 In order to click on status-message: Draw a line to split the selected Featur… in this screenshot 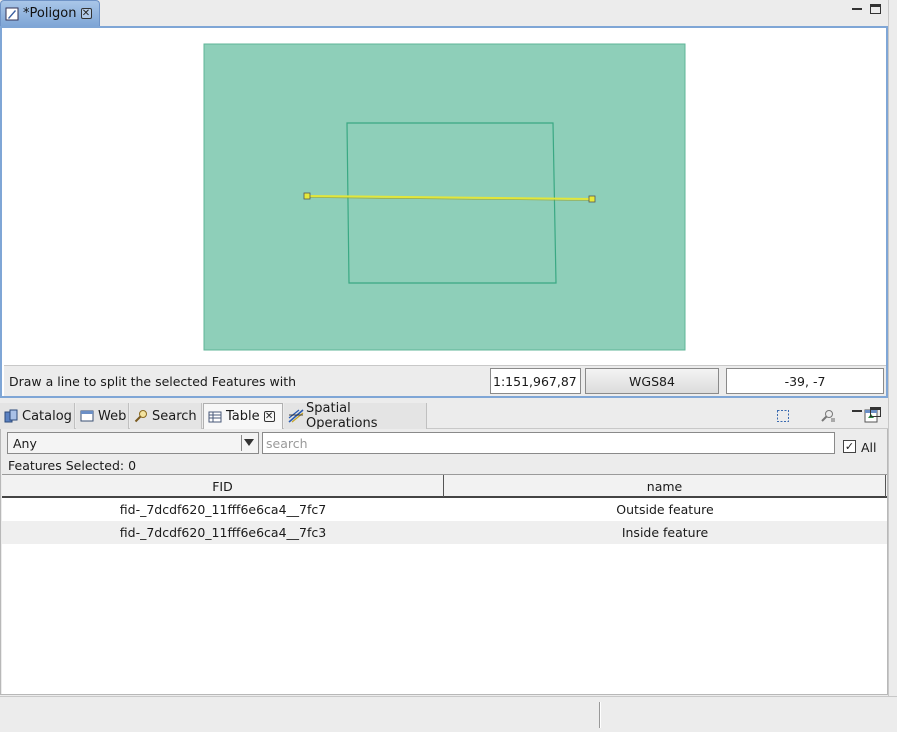, I will do `click(153, 381)`.